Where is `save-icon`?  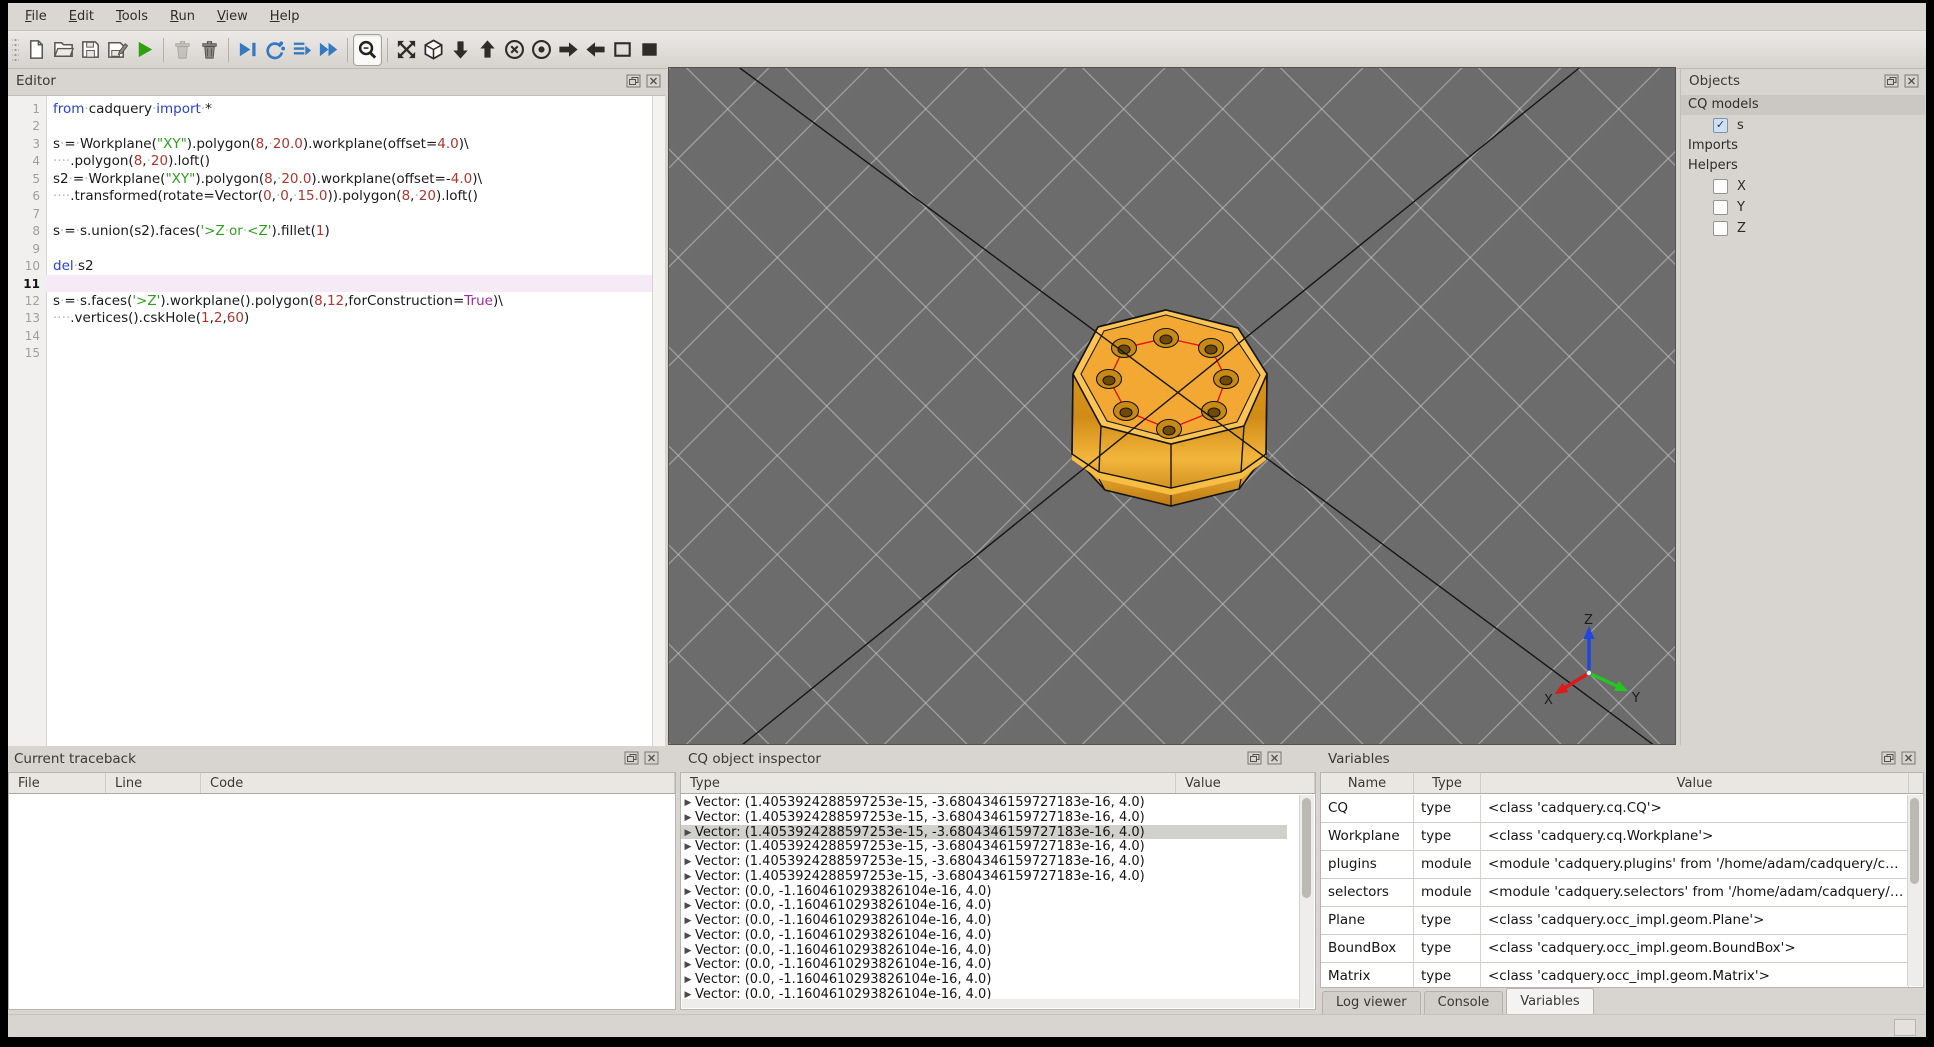 save-icon is located at coordinates (90, 50).